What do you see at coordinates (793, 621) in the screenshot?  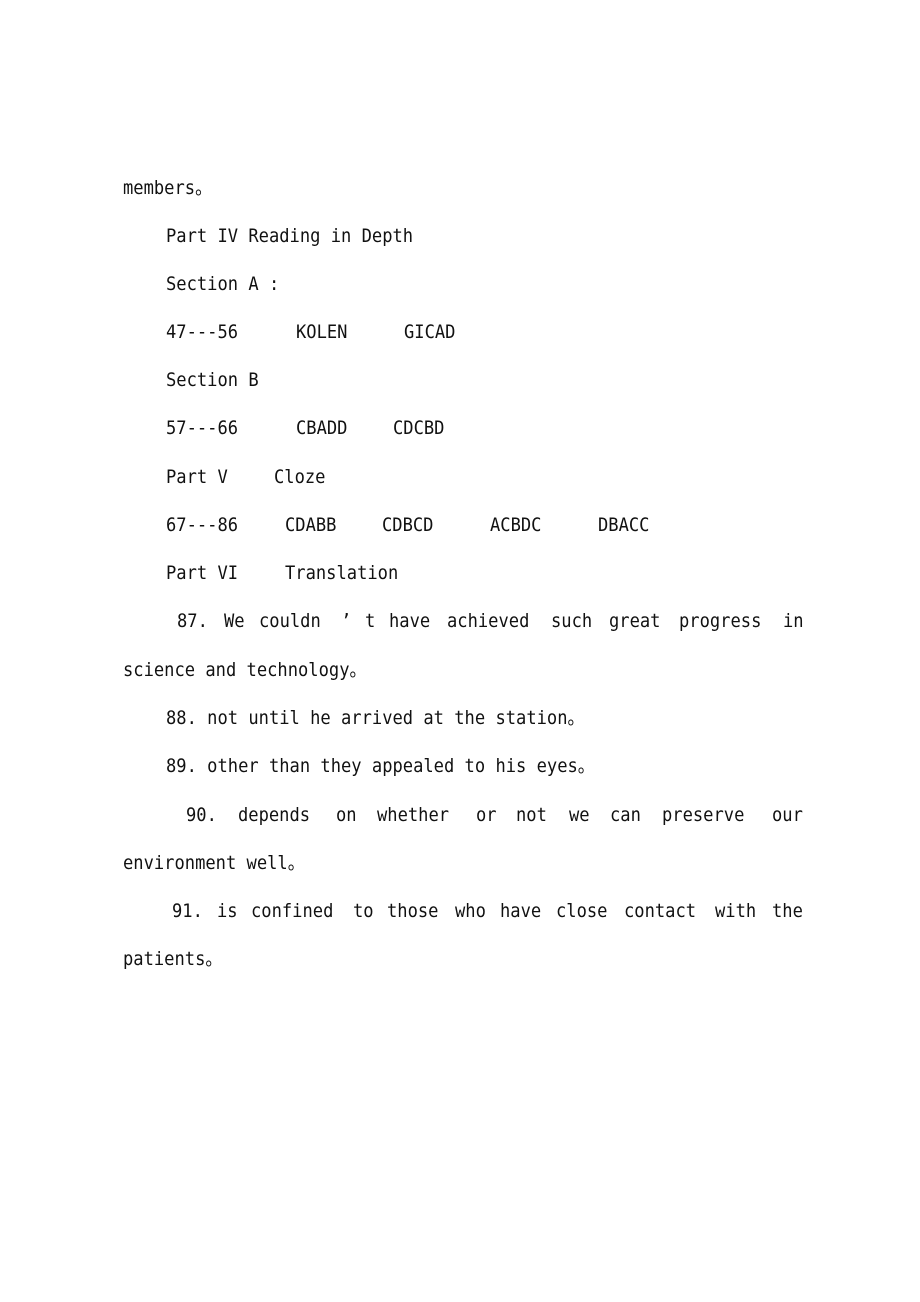 I see `translation-word: in` at bounding box center [793, 621].